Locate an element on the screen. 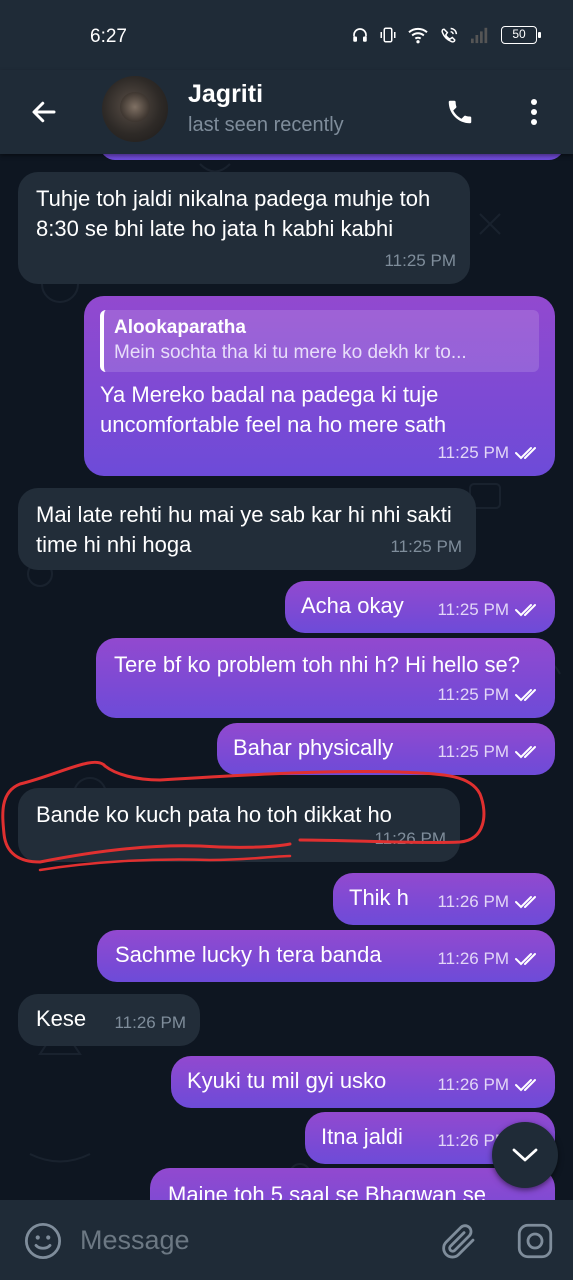 This screenshot has width=573, height=1280. status-bar: 6:27 50 is located at coordinates (286, 35).